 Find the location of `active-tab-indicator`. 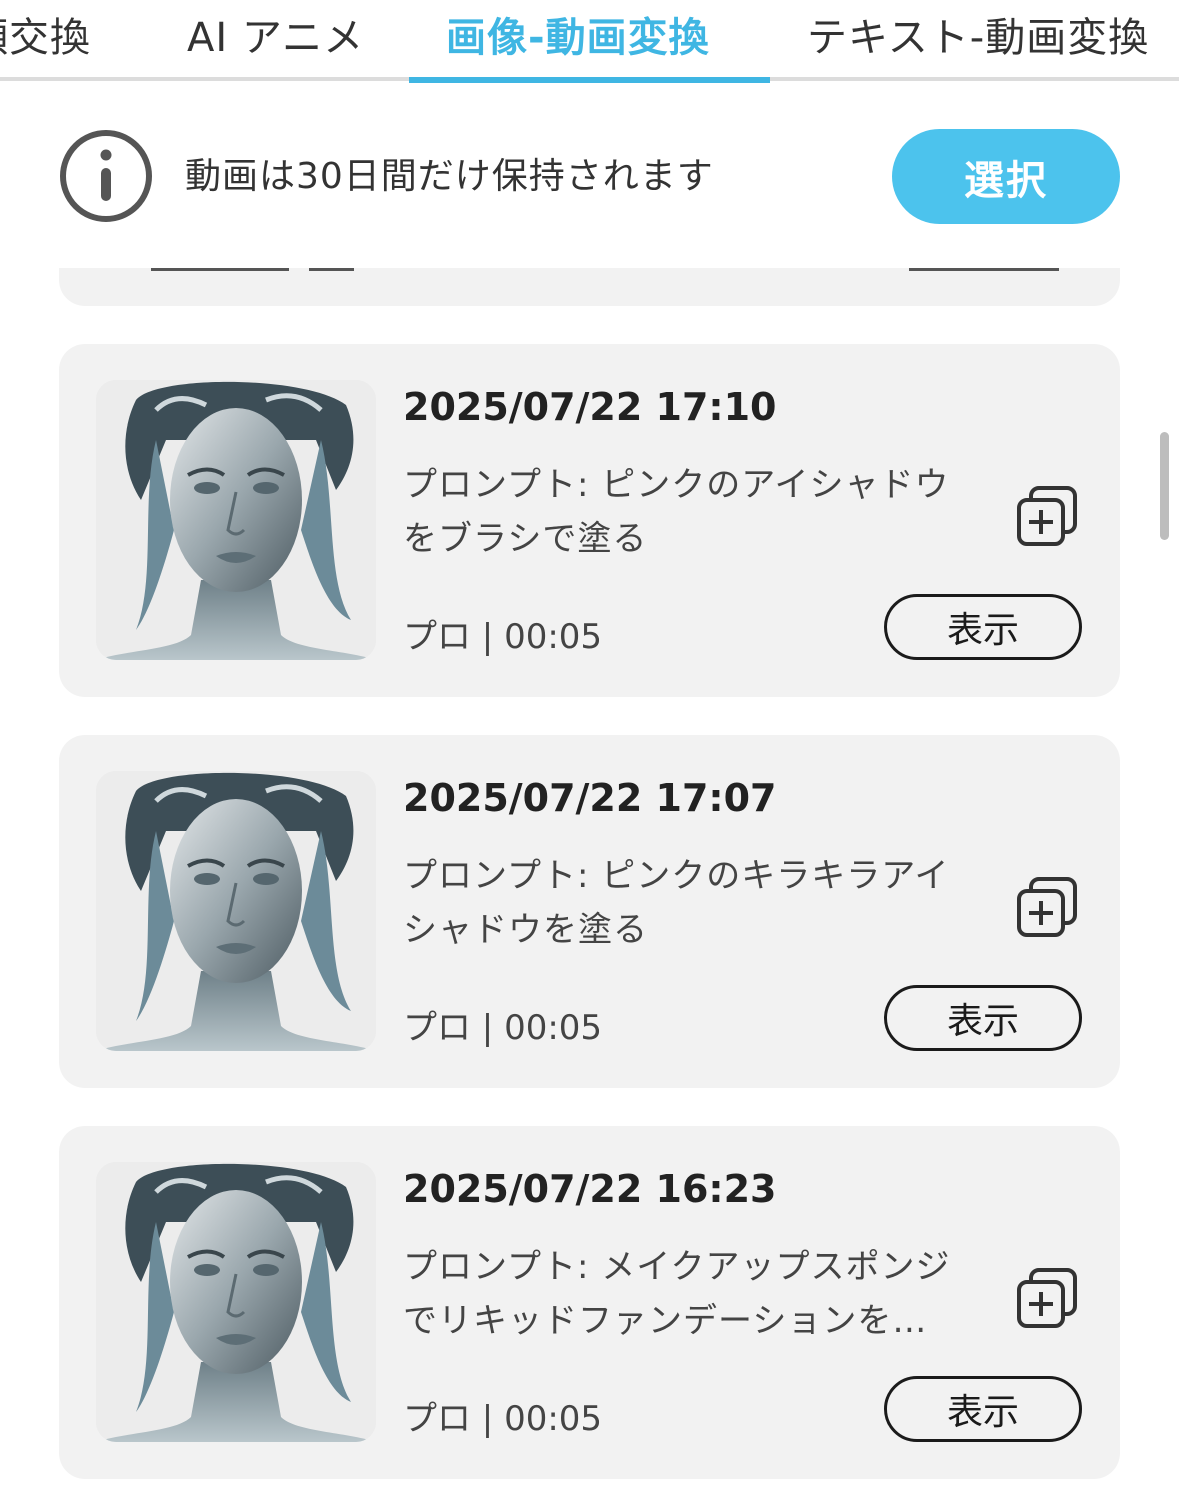

active-tab-indicator is located at coordinates (589, 80).